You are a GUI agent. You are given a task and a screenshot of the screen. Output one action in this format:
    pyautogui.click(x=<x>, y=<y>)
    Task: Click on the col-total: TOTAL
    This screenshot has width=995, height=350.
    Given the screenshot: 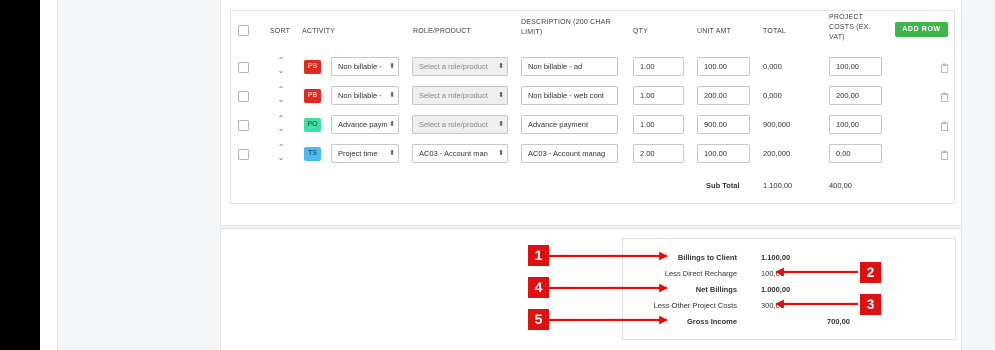 What is the action you would take?
    pyautogui.click(x=774, y=31)
    